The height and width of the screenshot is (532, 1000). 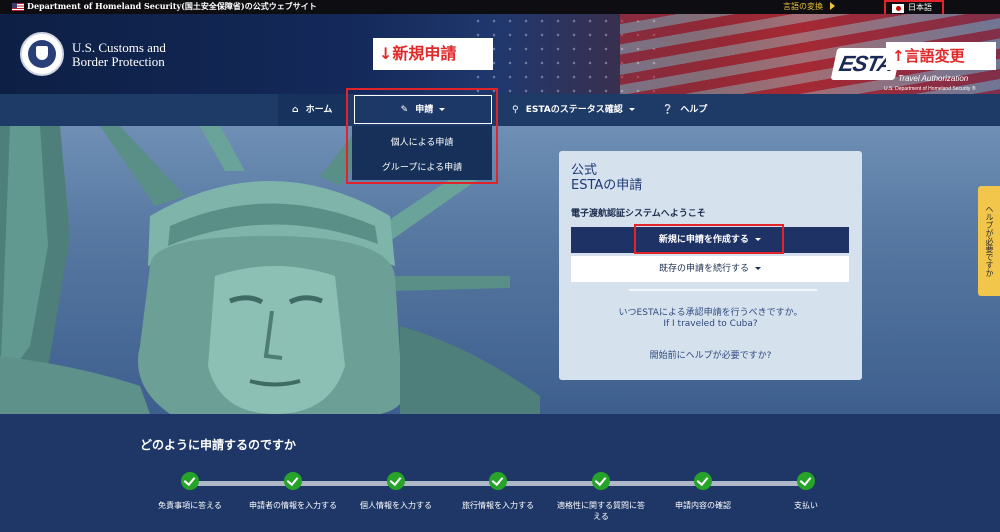 What do you see at coordinates (42, 54) in the screenshot?
I see `dhs-seal-logo` at bounding box center [42, 54].